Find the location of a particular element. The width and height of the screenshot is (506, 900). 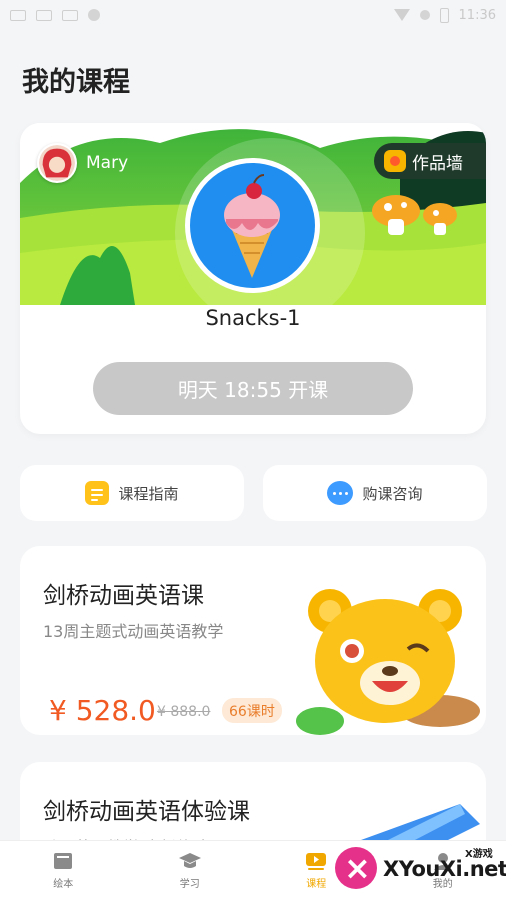

course-guide-button: 课程指南 is located at coordinates (132, 493).